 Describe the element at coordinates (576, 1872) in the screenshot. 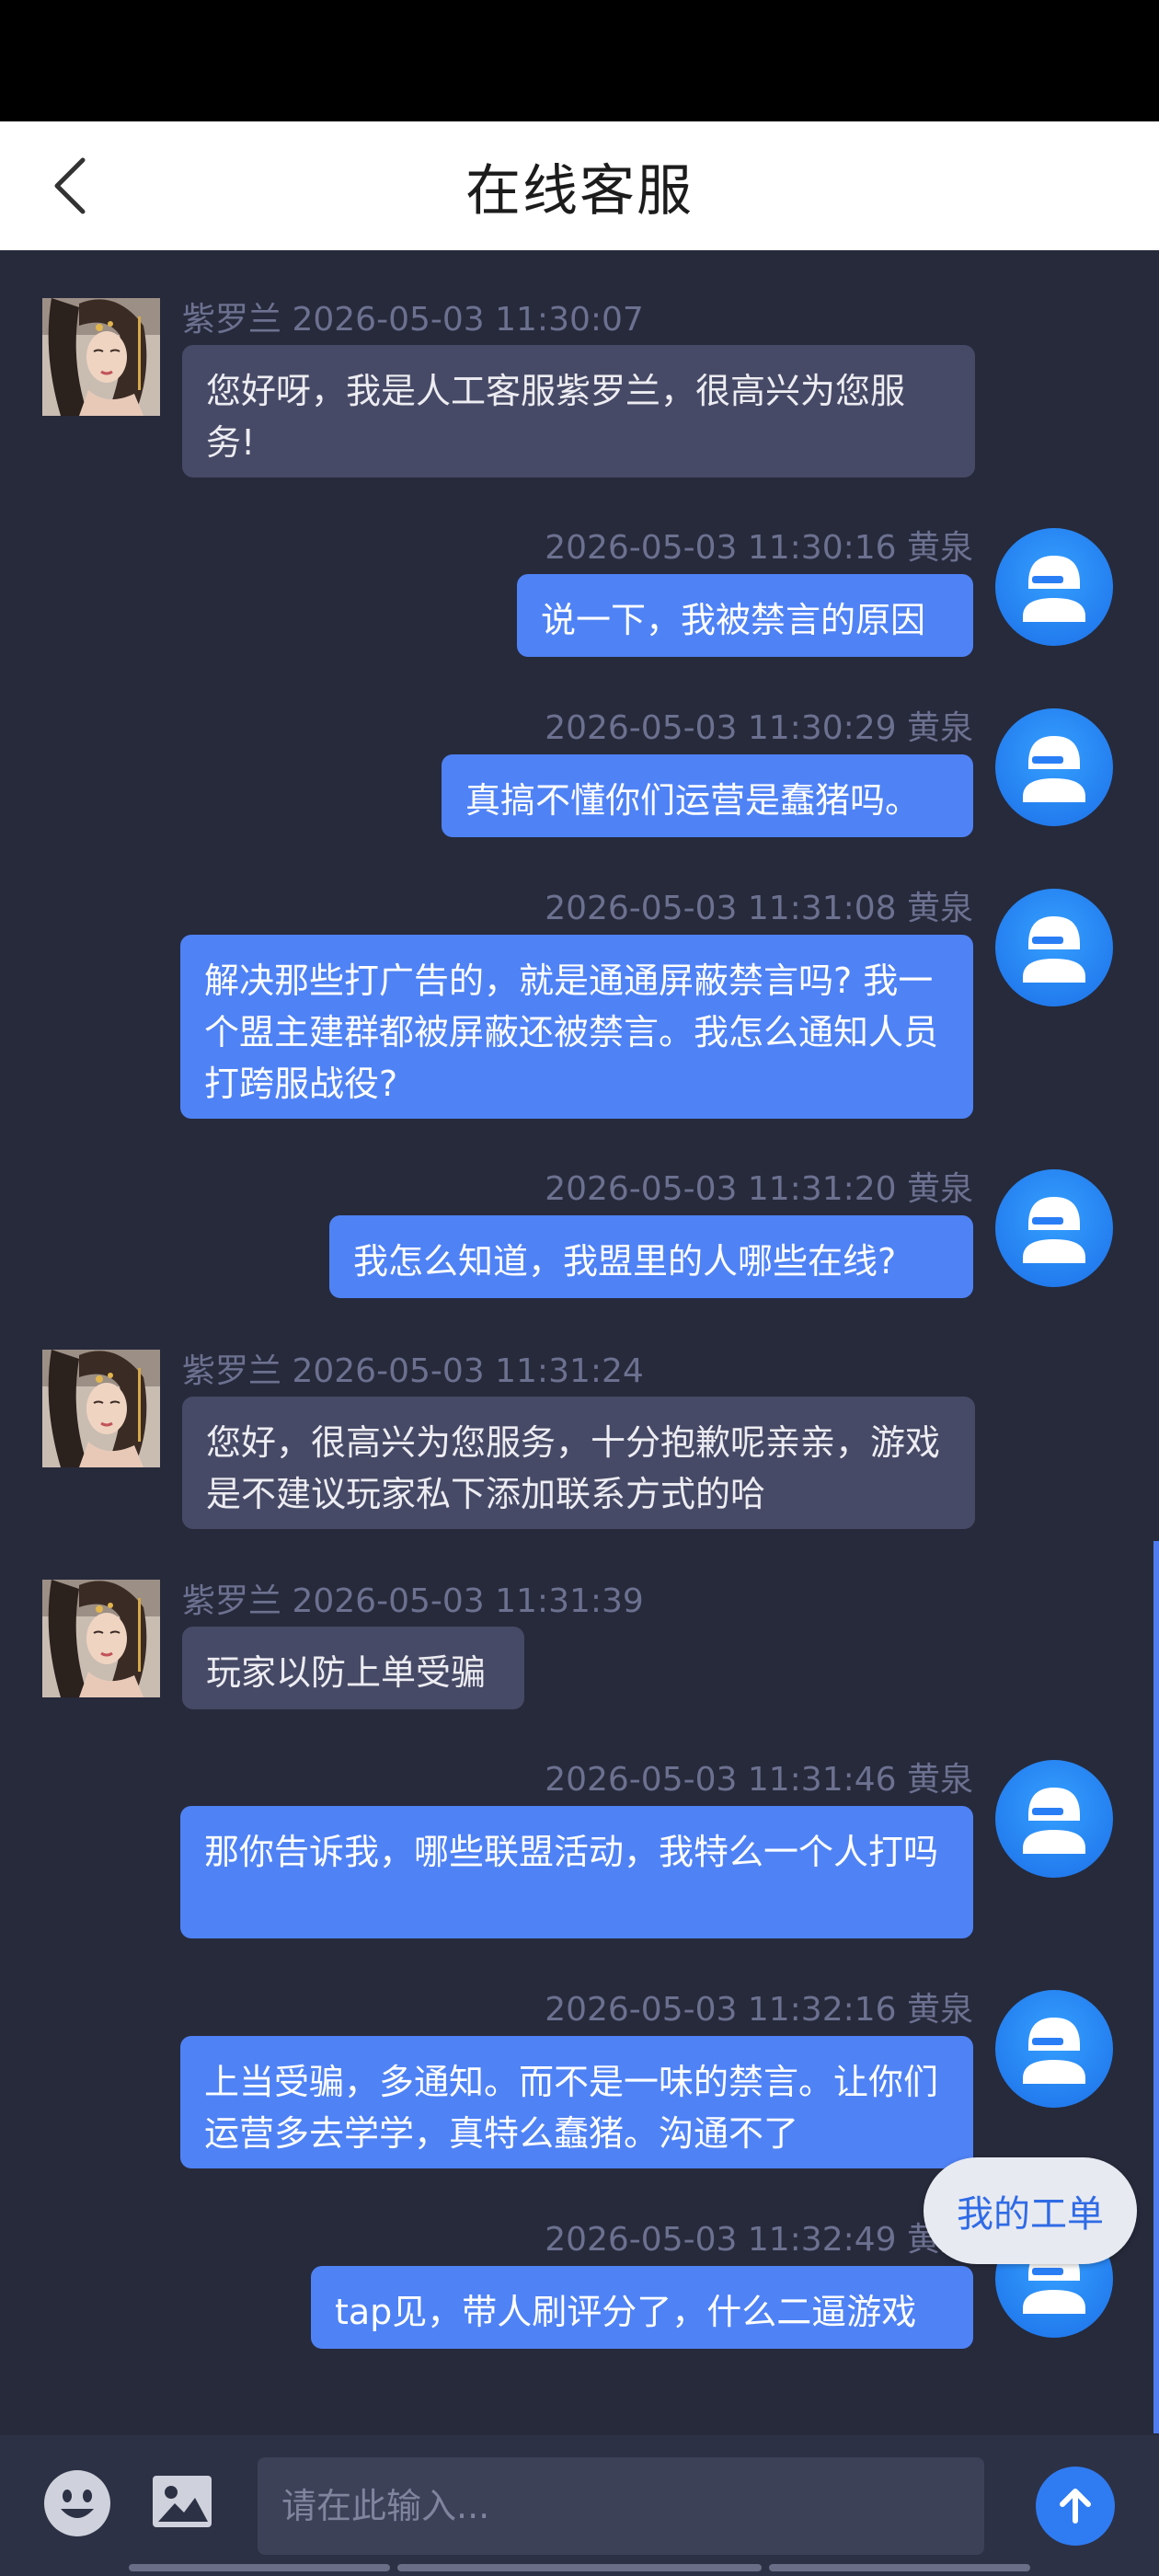

I see `message-bubble: 那你告诉我，哪些联盟活动，我特么一个人打吗` at that location.